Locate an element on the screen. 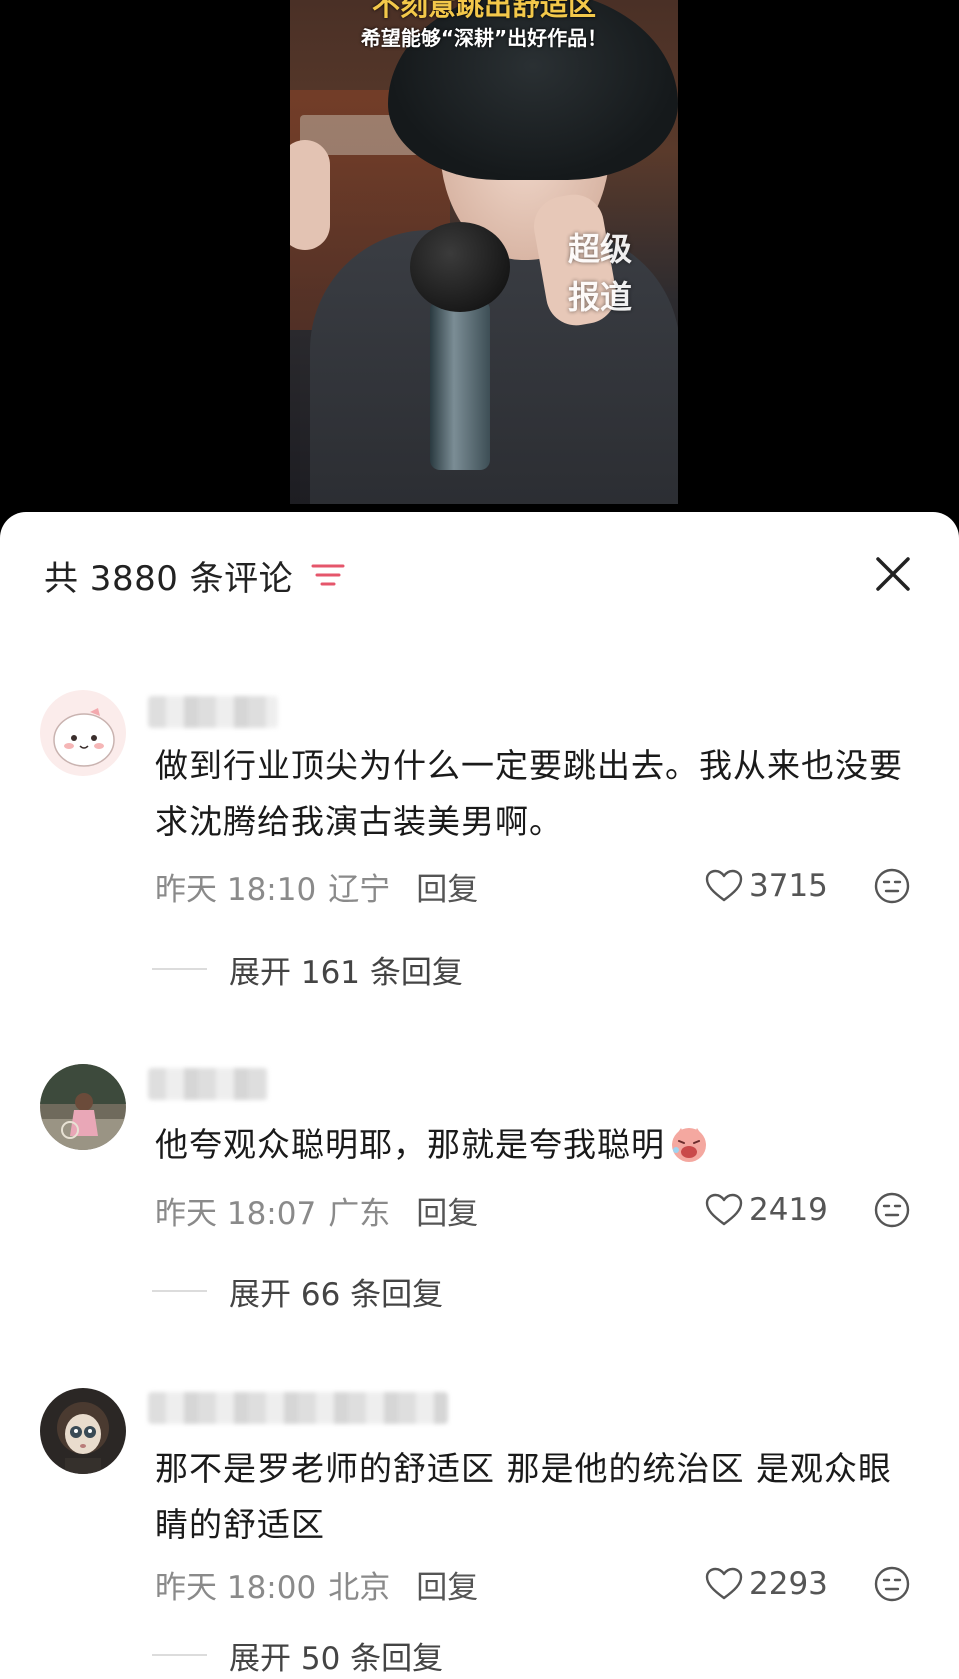  expand-replies-button: 展开 50 条回复 is located at coordinates (297, 1655).